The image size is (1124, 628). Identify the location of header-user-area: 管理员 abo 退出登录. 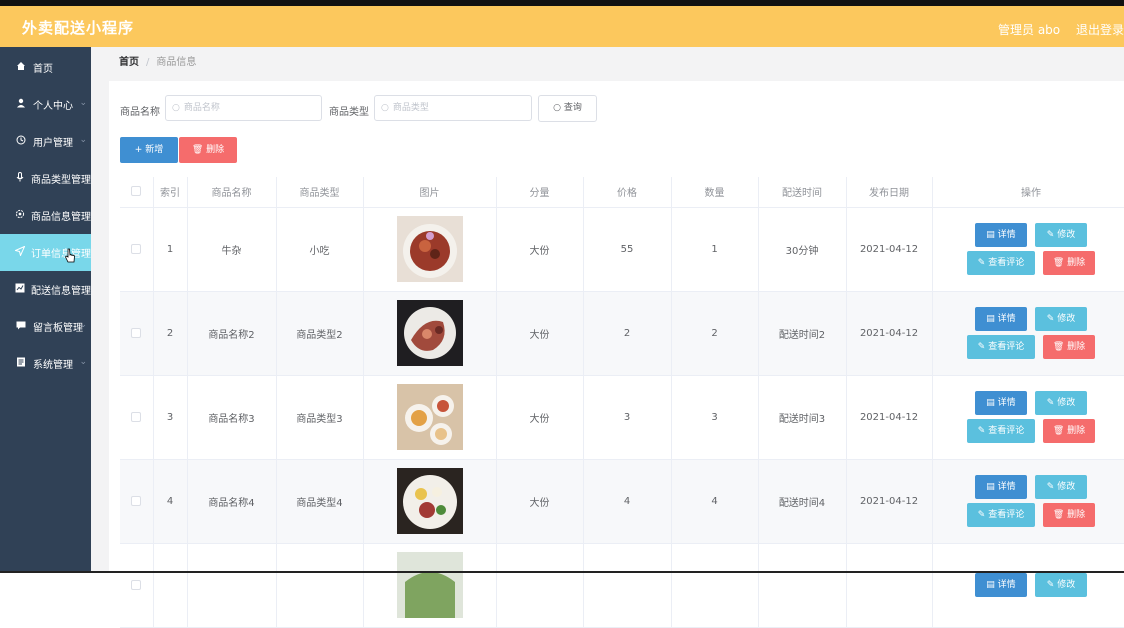
(1055, 29).